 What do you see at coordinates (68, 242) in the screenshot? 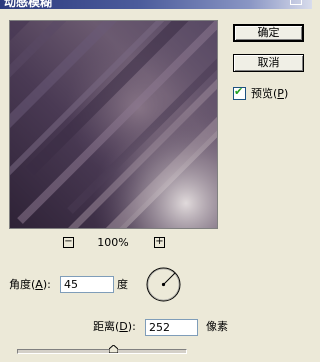
I see `zoom-out-button: −` at bounding box center [68, 242].